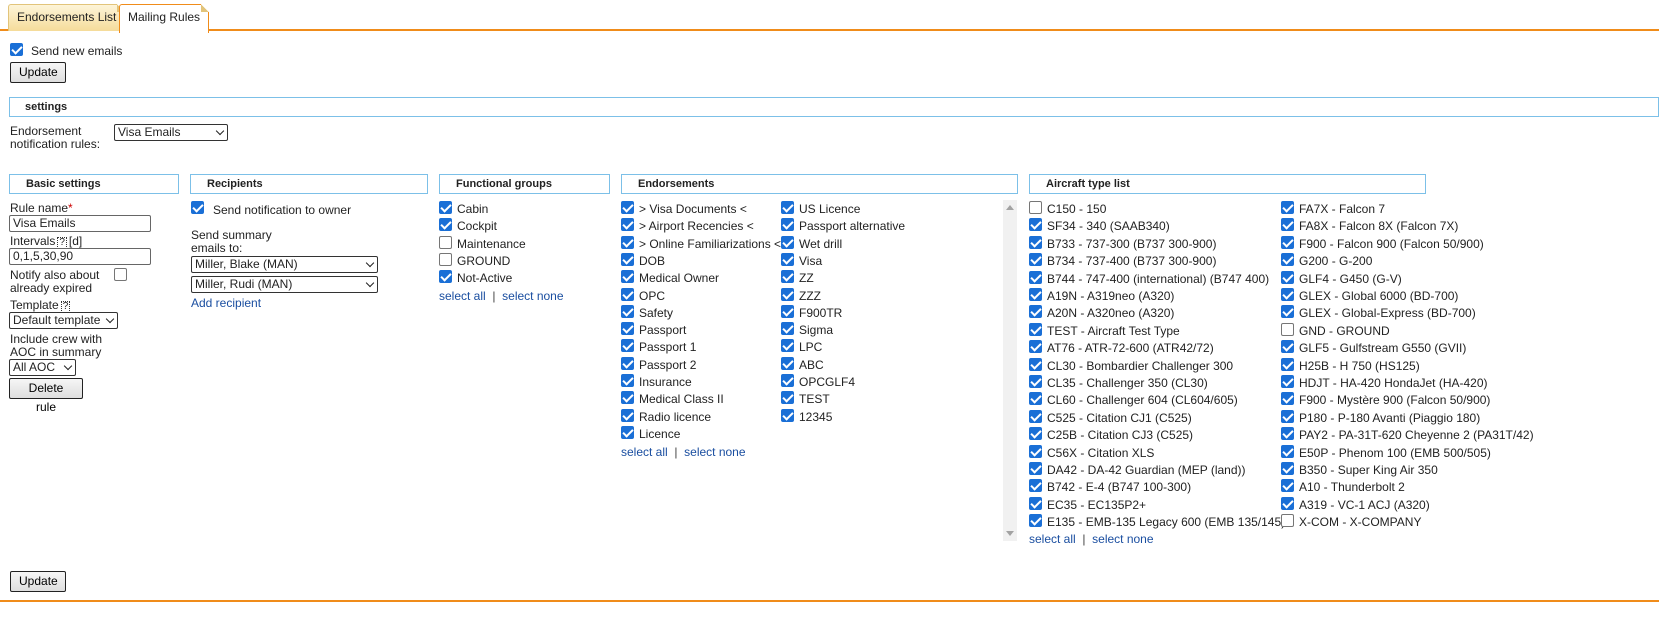 The width and height of the screenshot is (1659, 640). I want to click on aircraft-type-label: C56X - Citation XLS, so click(1101, 452).